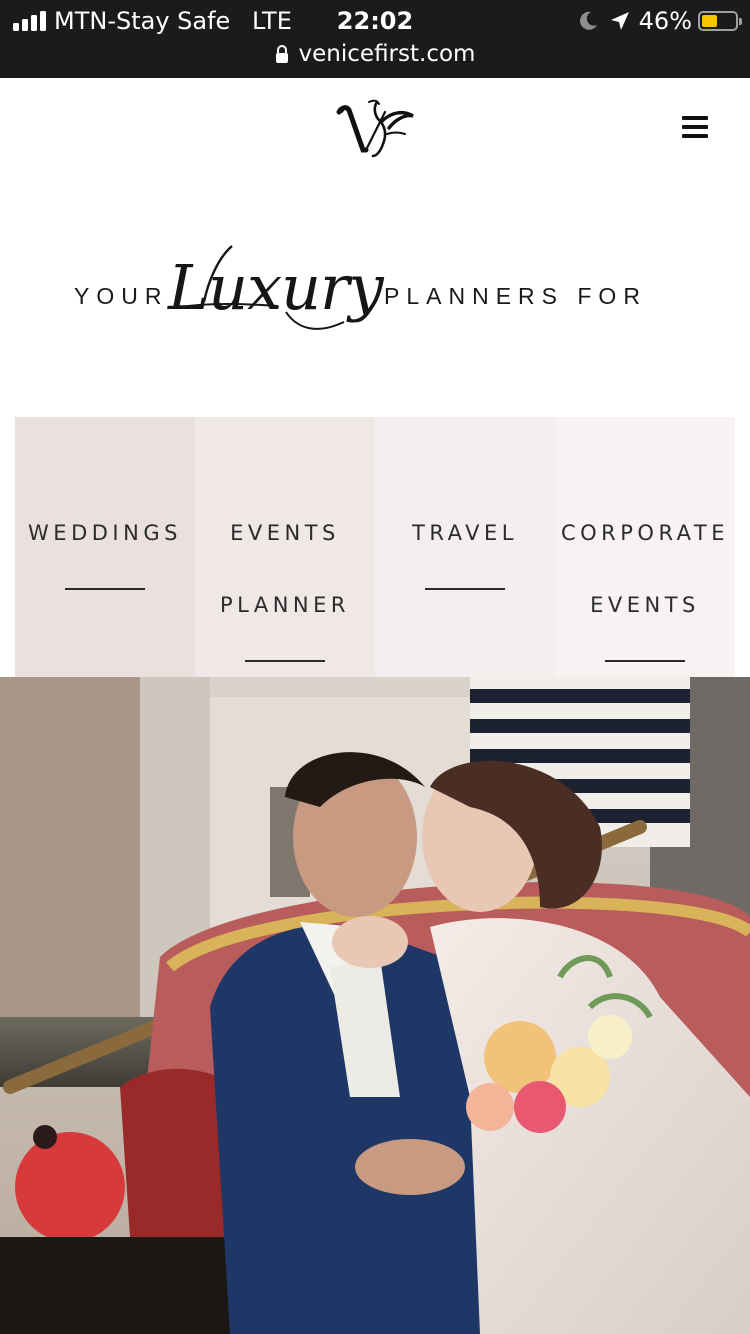 This screenshot has height=1334, width=750. I want to click on tile-corporate-events: CORPORATE EVENTS, so click(645, 547).